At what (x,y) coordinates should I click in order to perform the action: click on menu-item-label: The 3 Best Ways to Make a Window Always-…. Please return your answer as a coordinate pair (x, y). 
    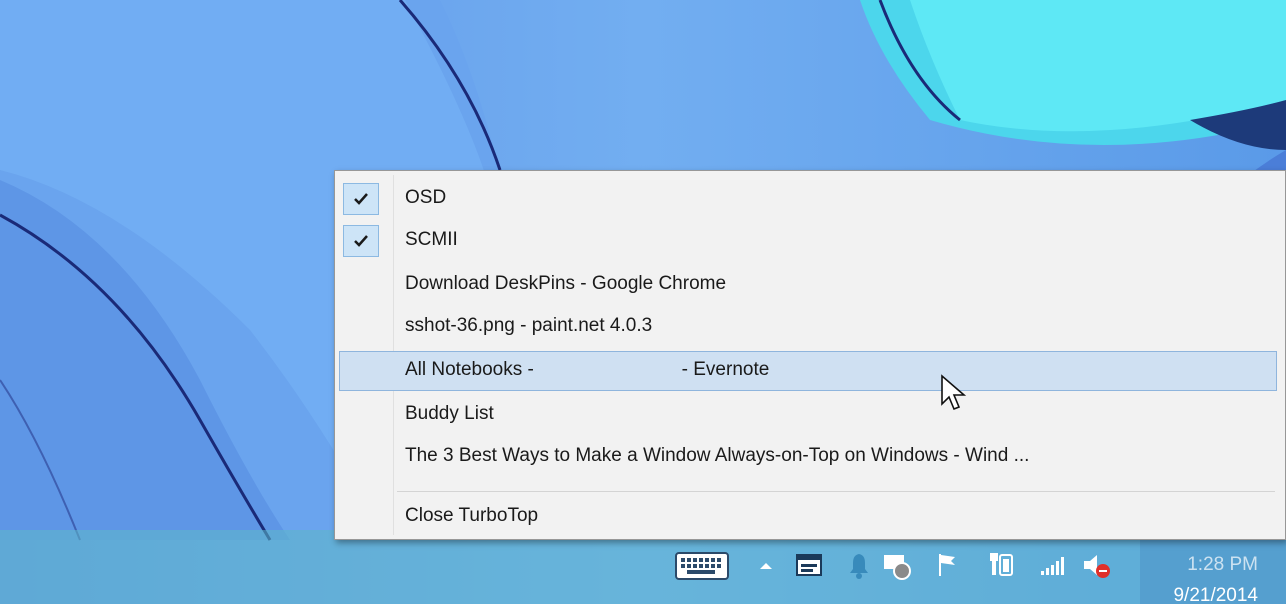
    Looking at the image, I should click on (717, 455).